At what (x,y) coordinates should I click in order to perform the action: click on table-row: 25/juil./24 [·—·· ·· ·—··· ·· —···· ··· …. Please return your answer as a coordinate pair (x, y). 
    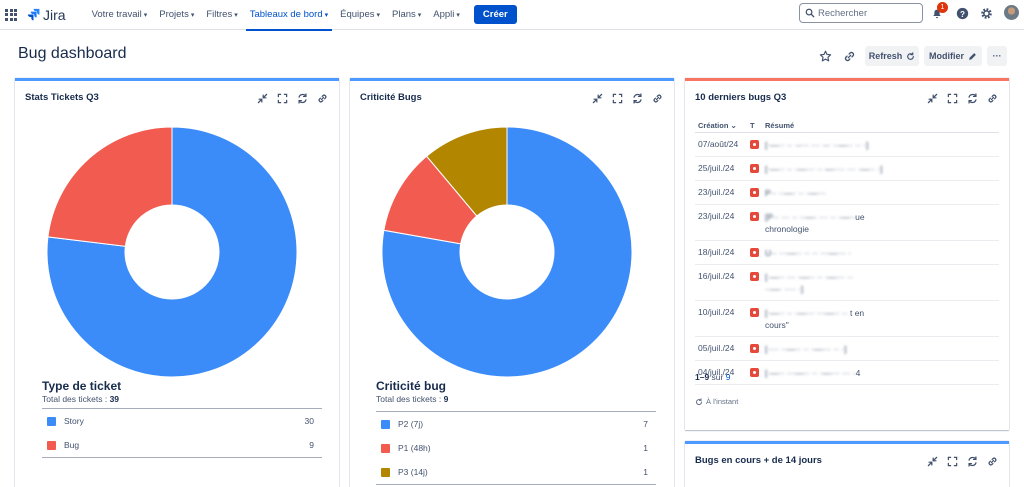
    Looking at the image, I should click on (847, 168).